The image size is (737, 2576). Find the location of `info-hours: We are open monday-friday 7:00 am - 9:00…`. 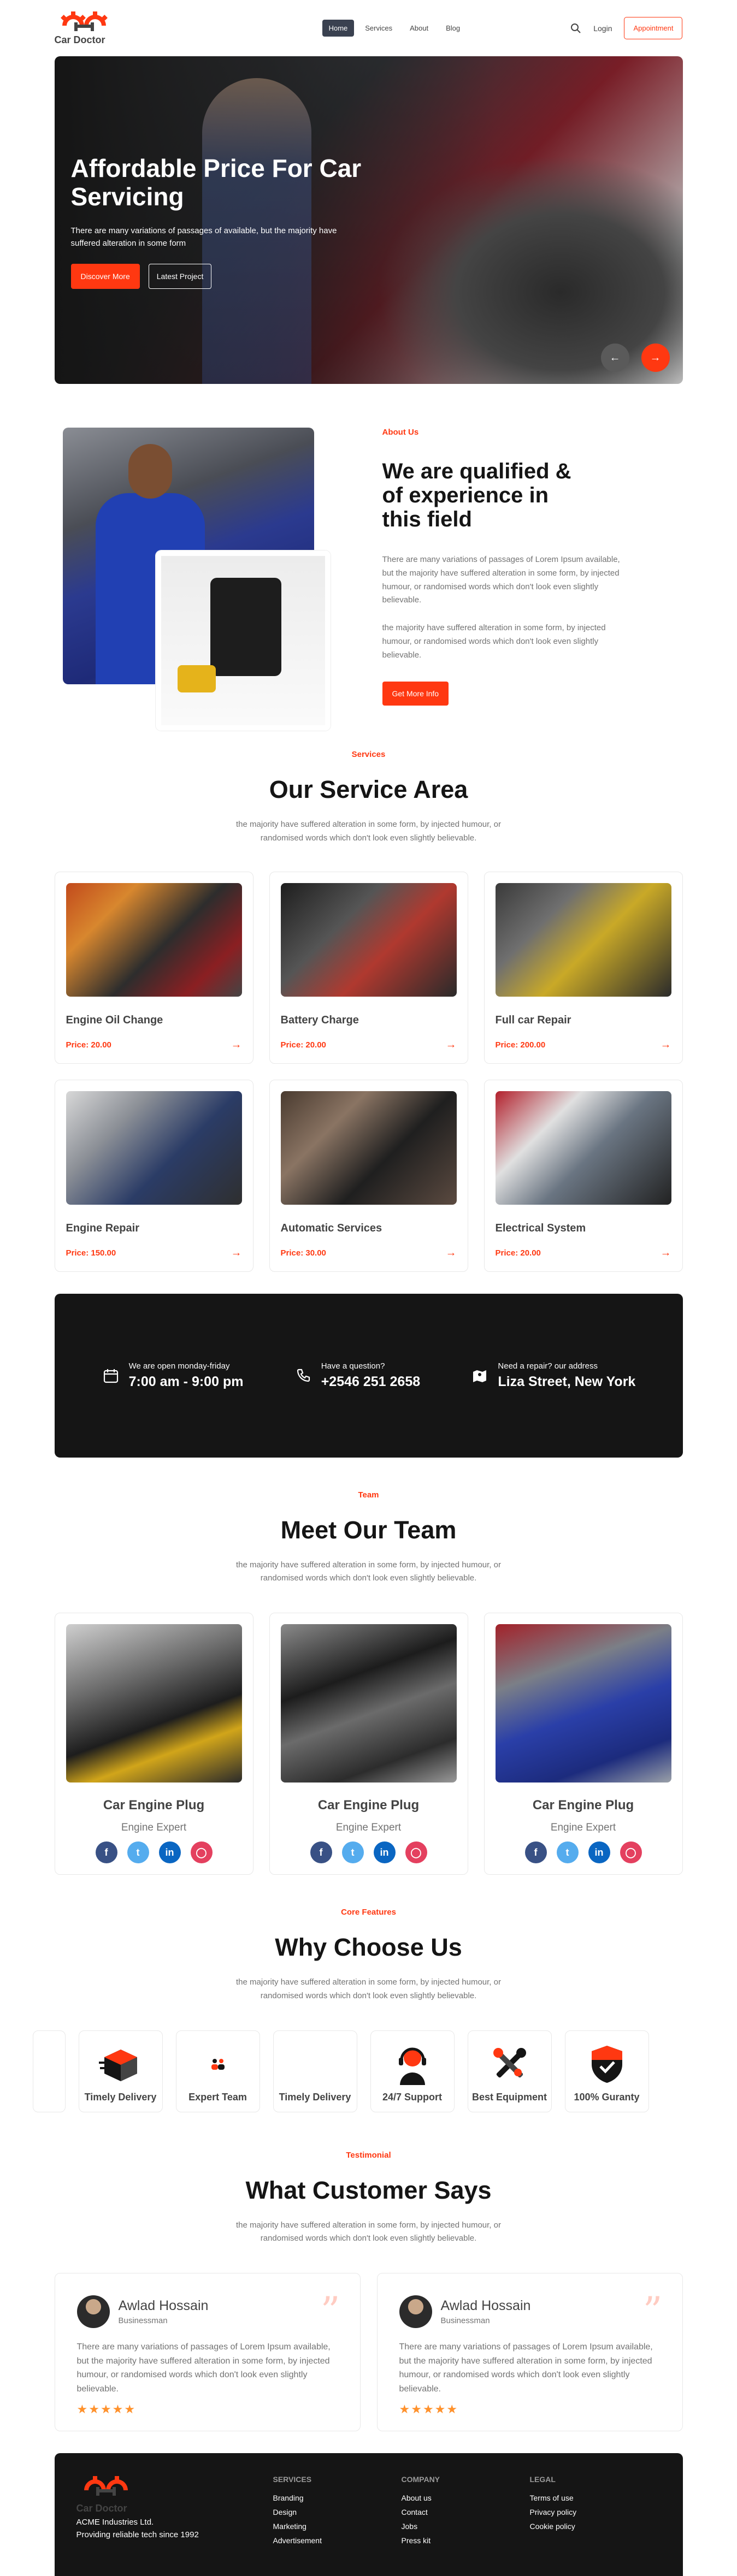

info-hours: We are open monday-friday 7:00 am - 9:00… is located at coordinates (173, 1375).